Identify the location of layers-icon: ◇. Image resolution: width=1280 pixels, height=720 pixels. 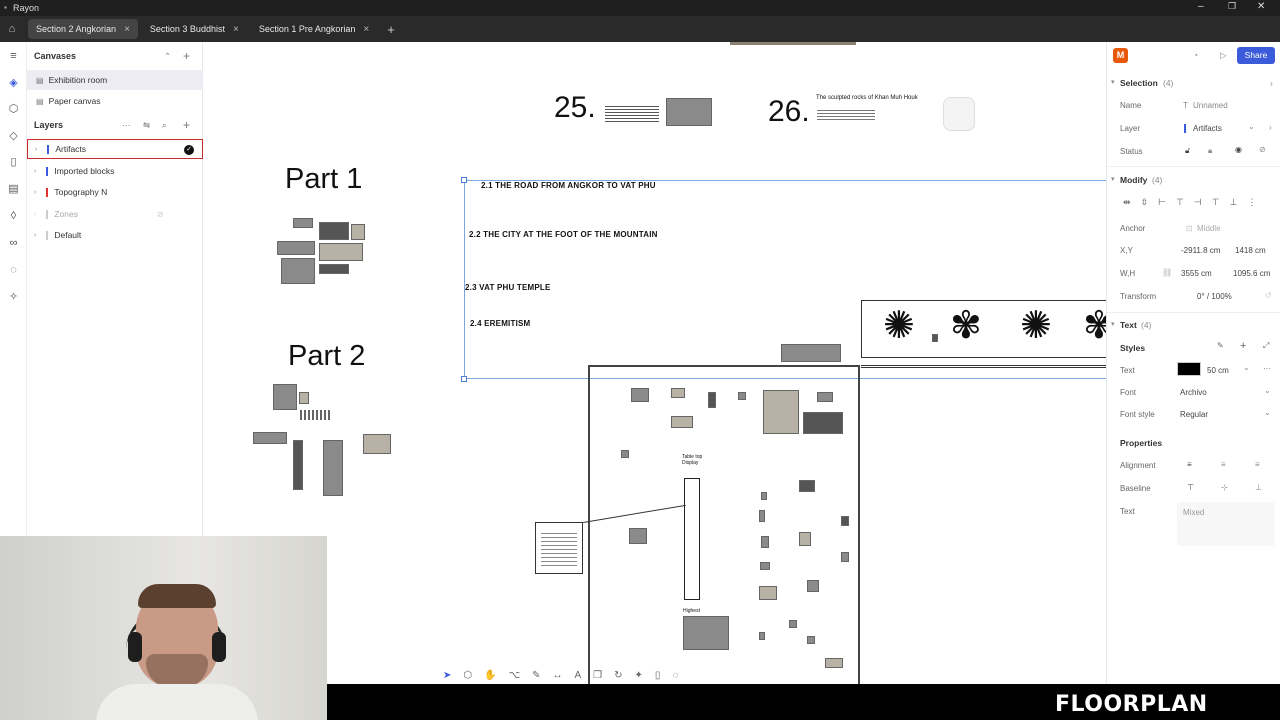
(13, 136).